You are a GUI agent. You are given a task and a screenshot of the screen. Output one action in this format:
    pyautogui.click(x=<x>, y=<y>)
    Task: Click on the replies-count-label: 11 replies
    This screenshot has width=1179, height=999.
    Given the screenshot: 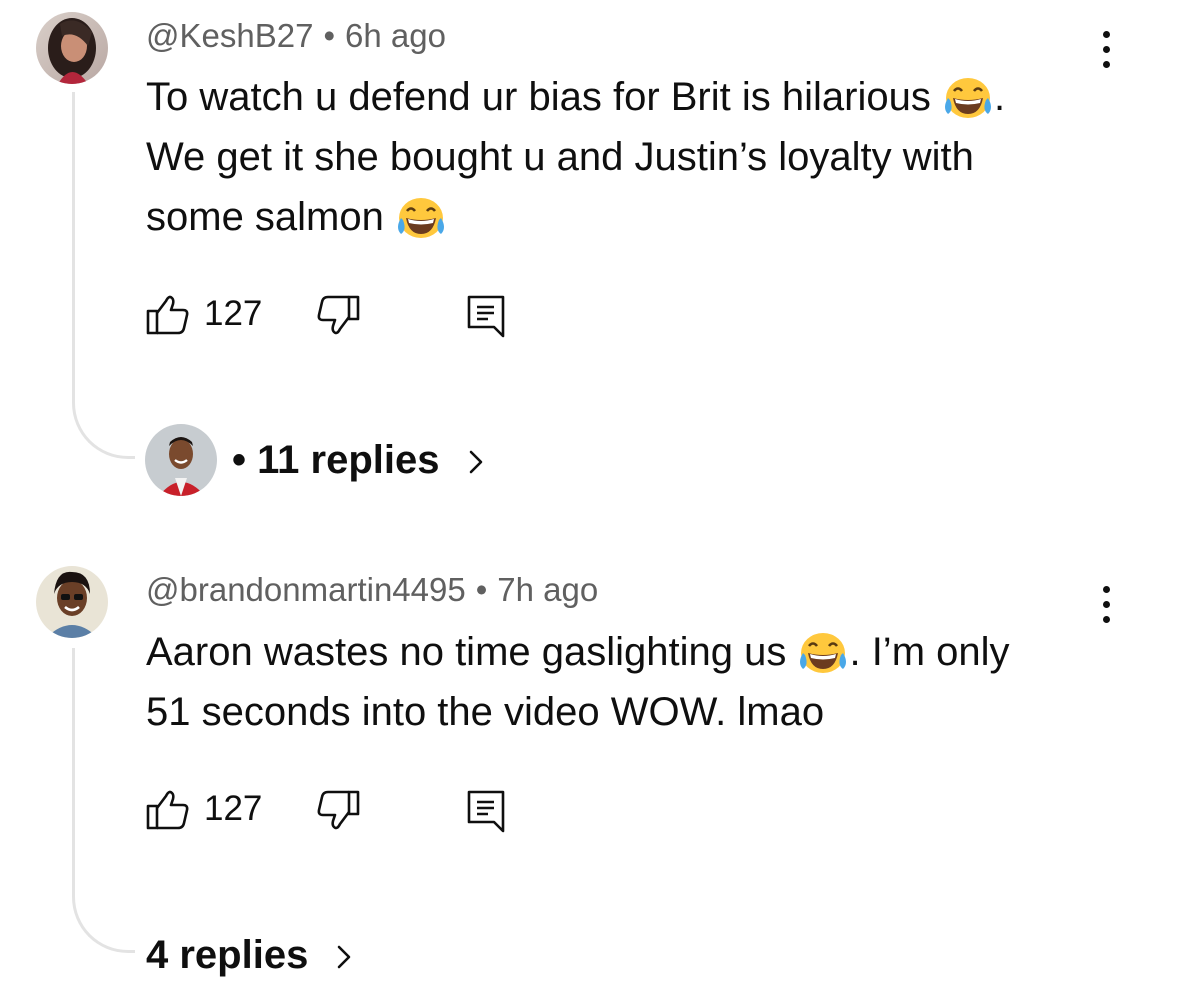 What is the action you would take?
    pyautogui.click(x=348, y=460)
    